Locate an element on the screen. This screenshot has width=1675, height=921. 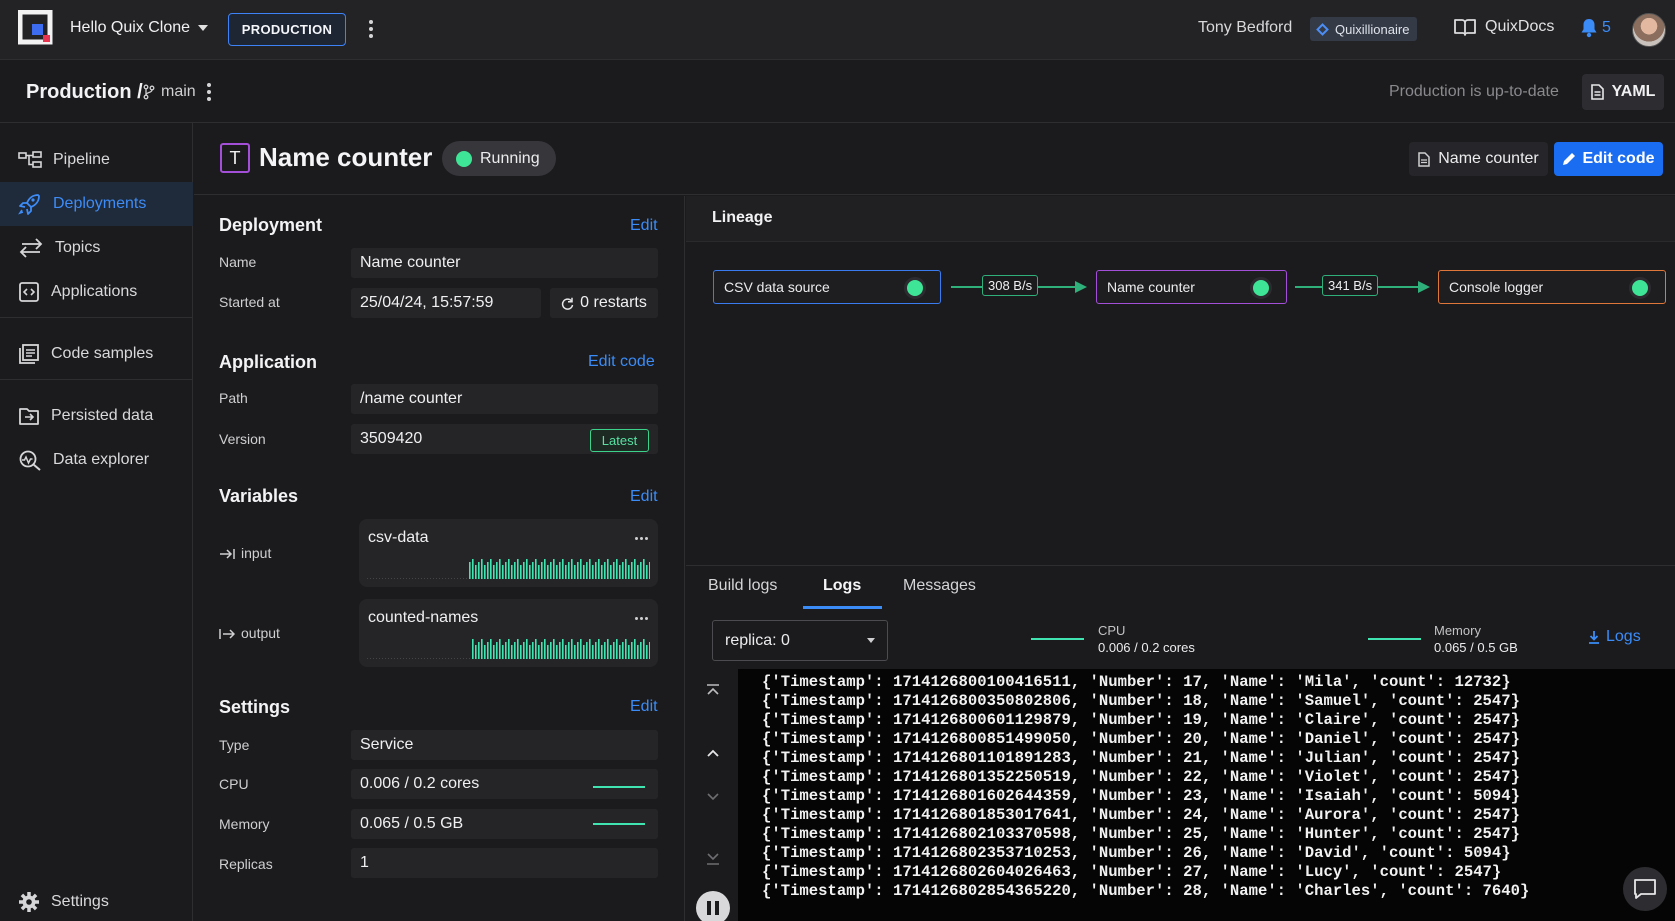
node-label: Name counter is located at coordinates (1151, 287).